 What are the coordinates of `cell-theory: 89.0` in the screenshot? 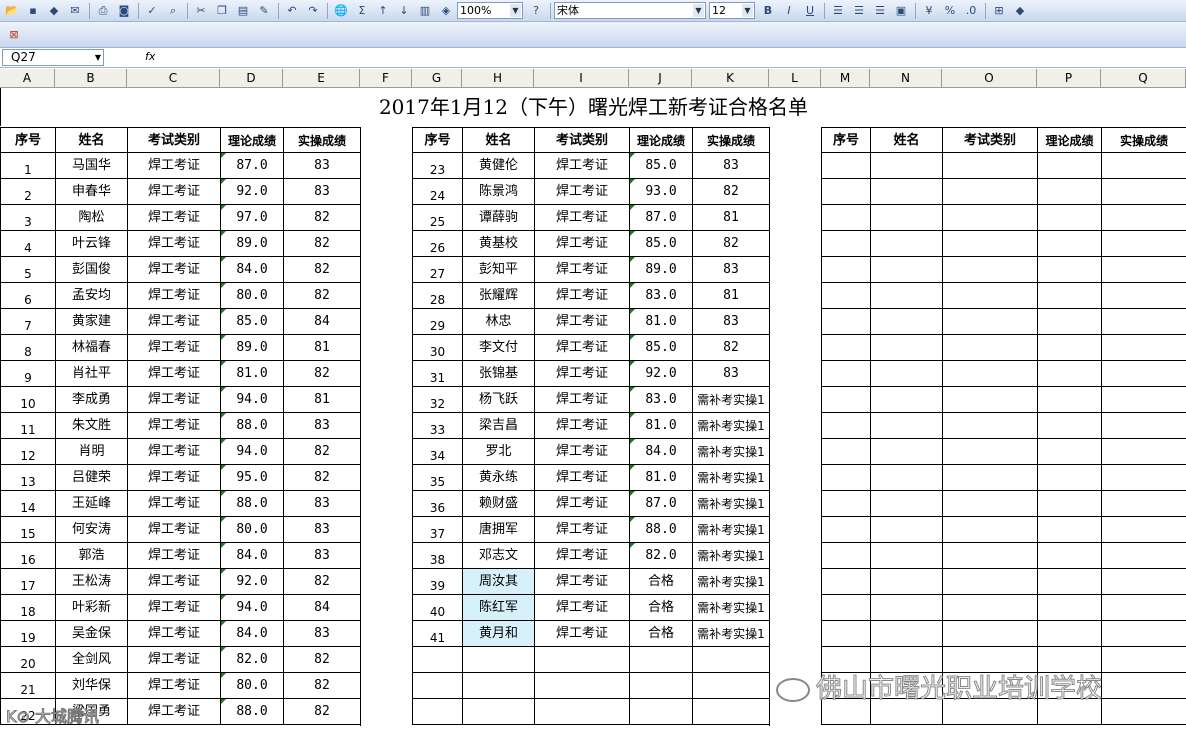 It's located at (660, 270).